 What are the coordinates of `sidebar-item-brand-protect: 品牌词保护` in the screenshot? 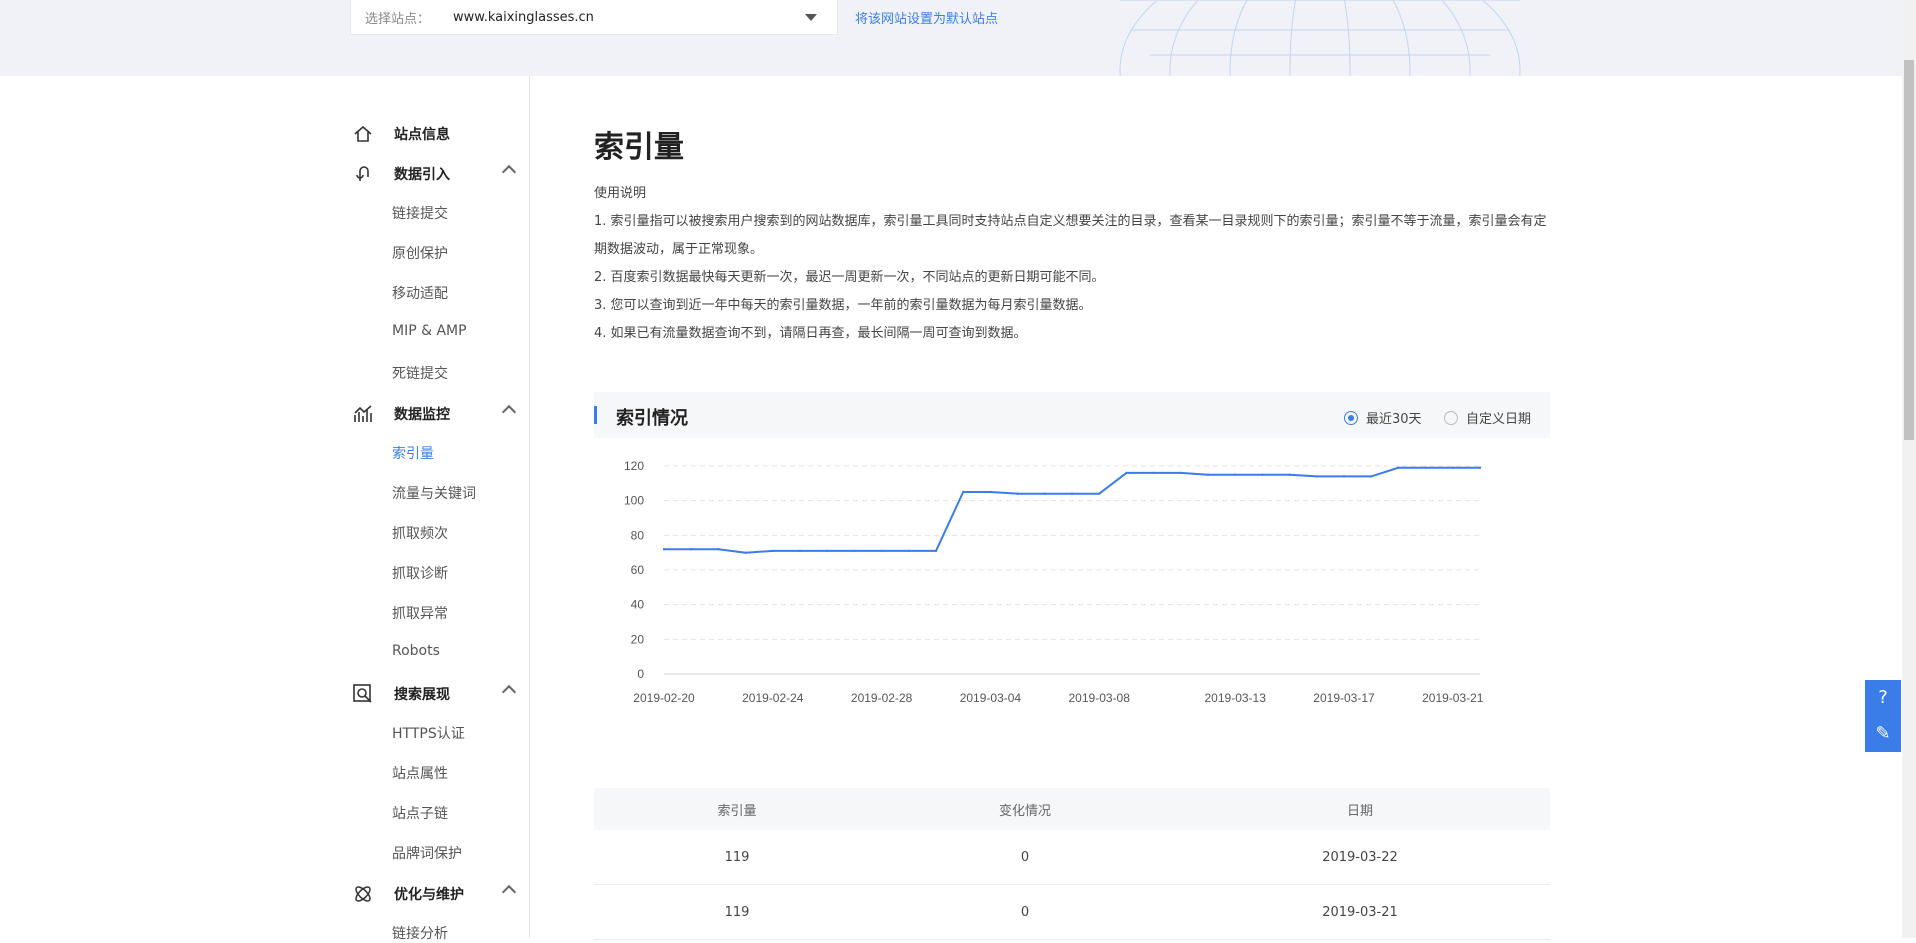 It's located at (427, 853).